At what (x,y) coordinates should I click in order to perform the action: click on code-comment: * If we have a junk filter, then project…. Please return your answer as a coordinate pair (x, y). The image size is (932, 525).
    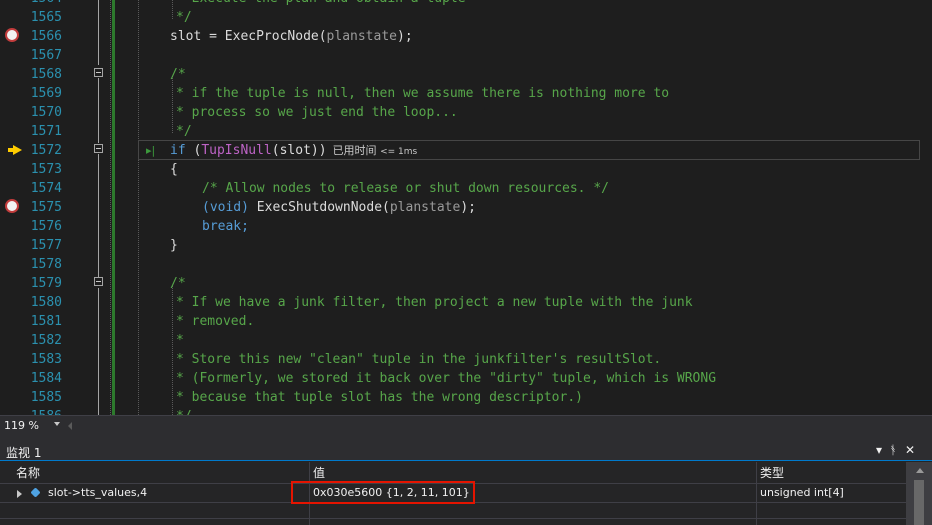
    Looking at the image, I should click on (434, 302).